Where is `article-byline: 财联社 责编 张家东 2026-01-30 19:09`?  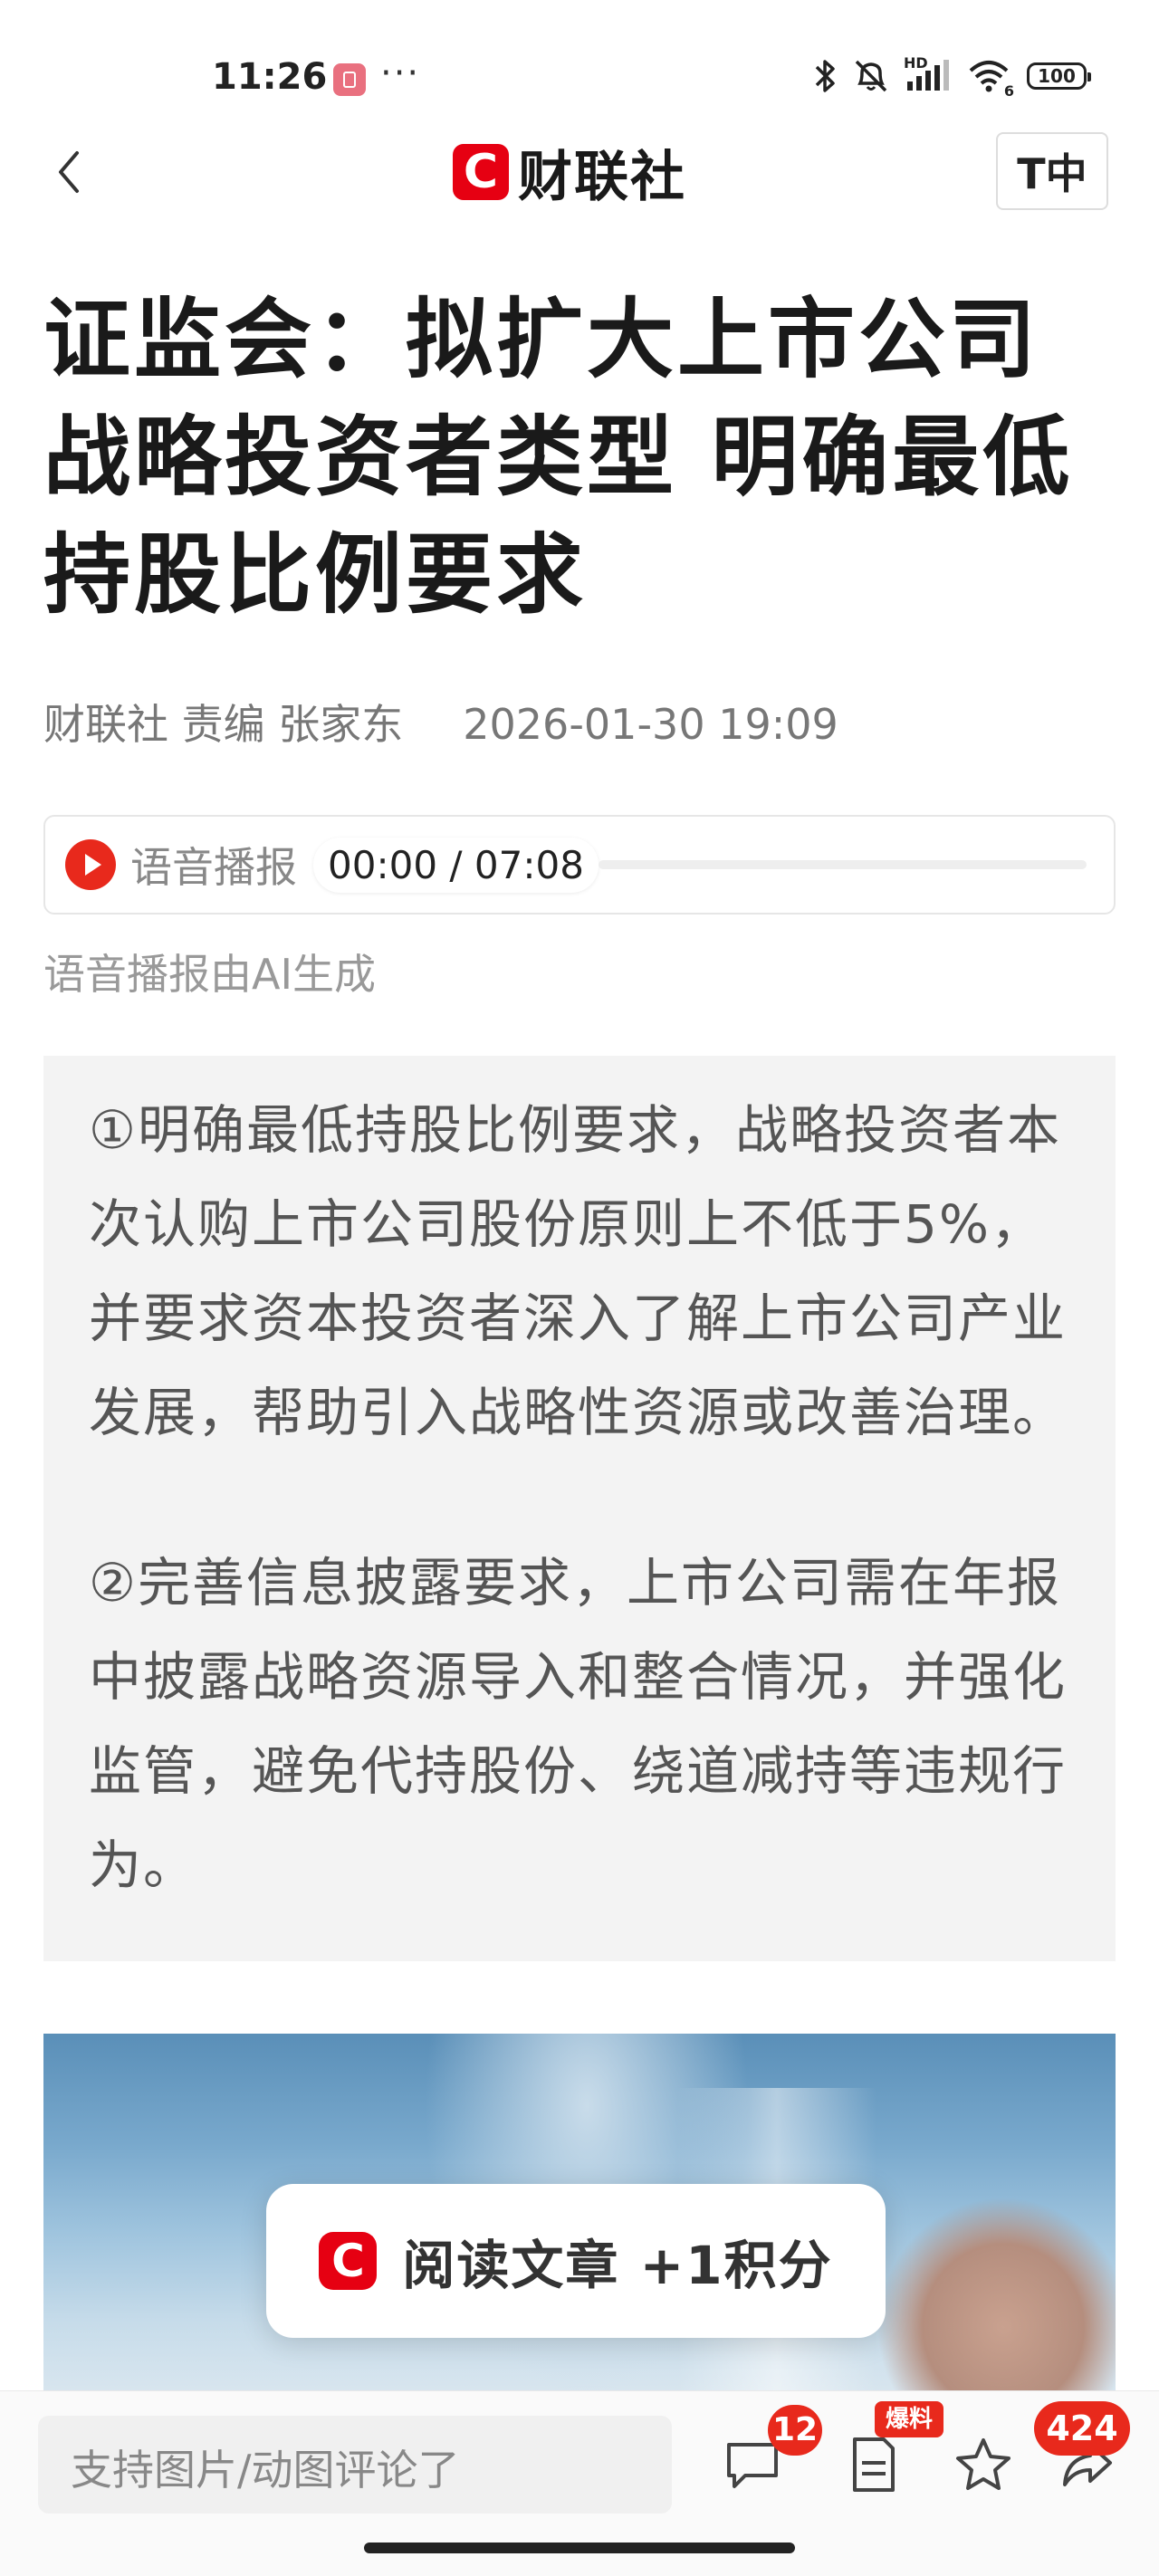 article-byline: 财联社 责编 张家东 2026-01-30 19:09 is located at coordinates (440, 722).